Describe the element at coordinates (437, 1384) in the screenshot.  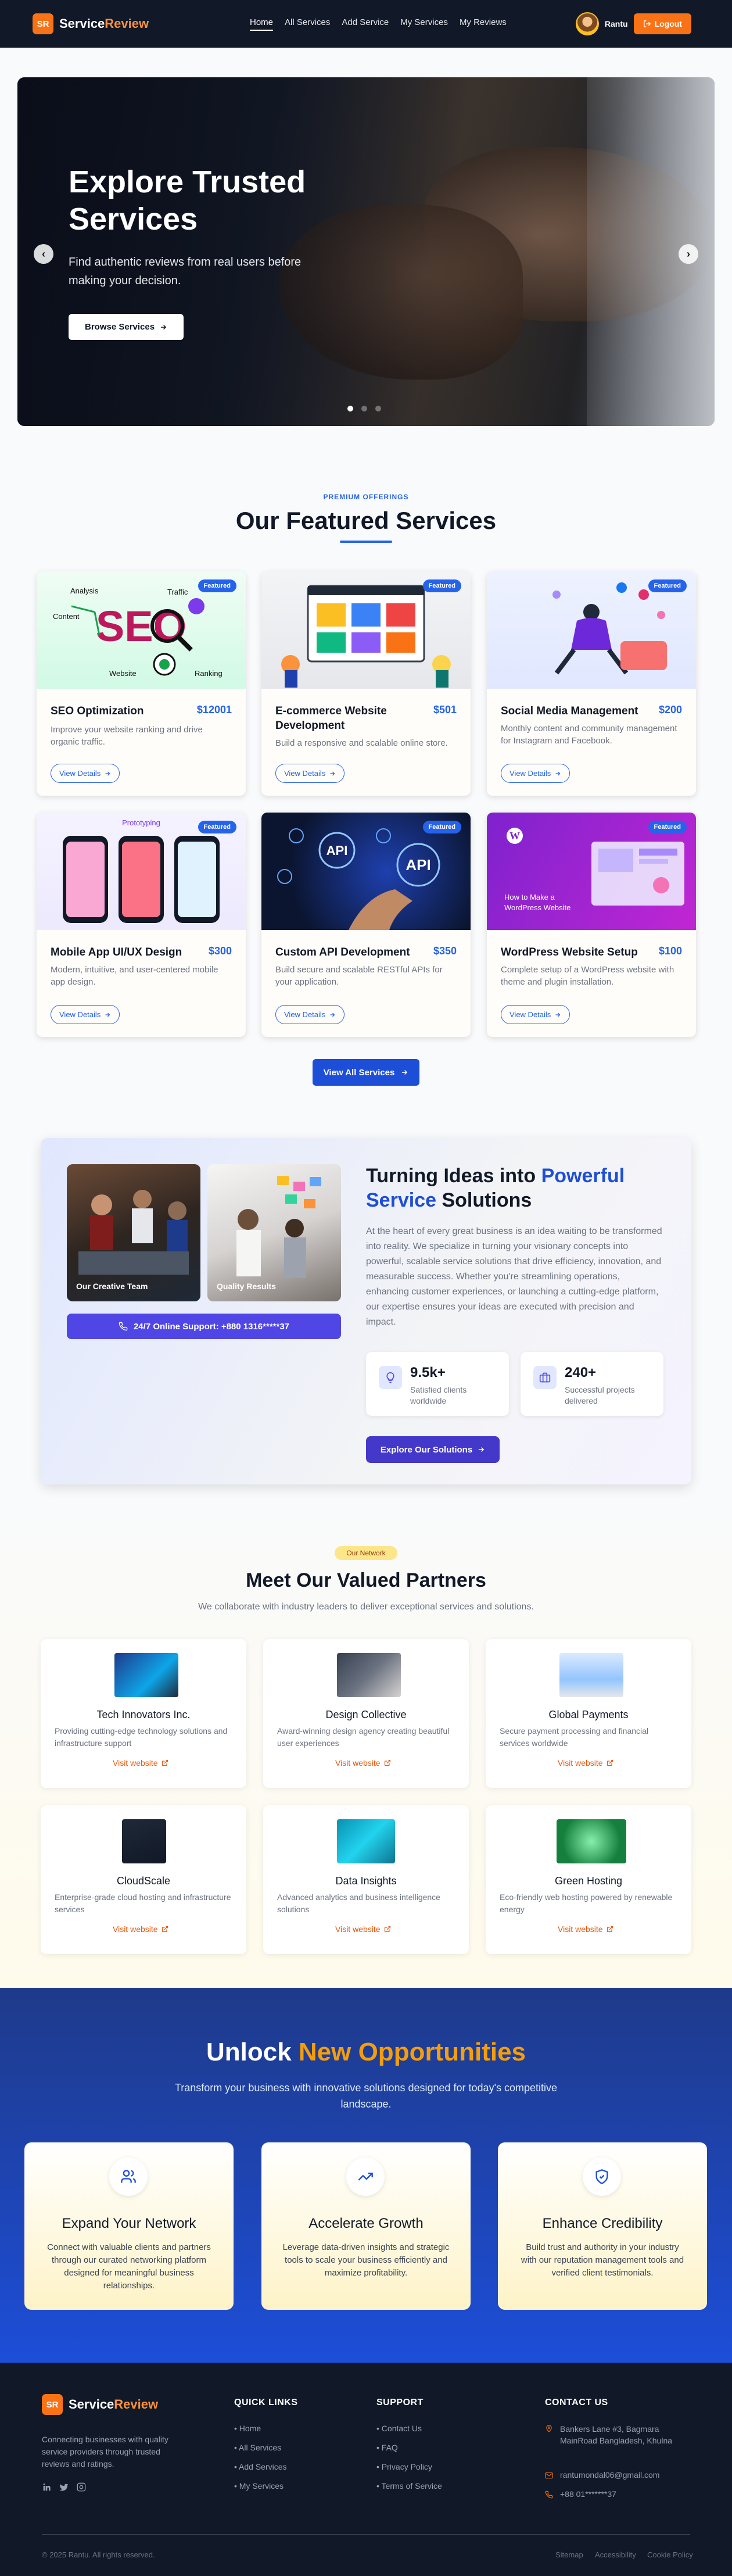
I see `stat-clients: 9.5k+ Satisfied clients worldwide` at that location.